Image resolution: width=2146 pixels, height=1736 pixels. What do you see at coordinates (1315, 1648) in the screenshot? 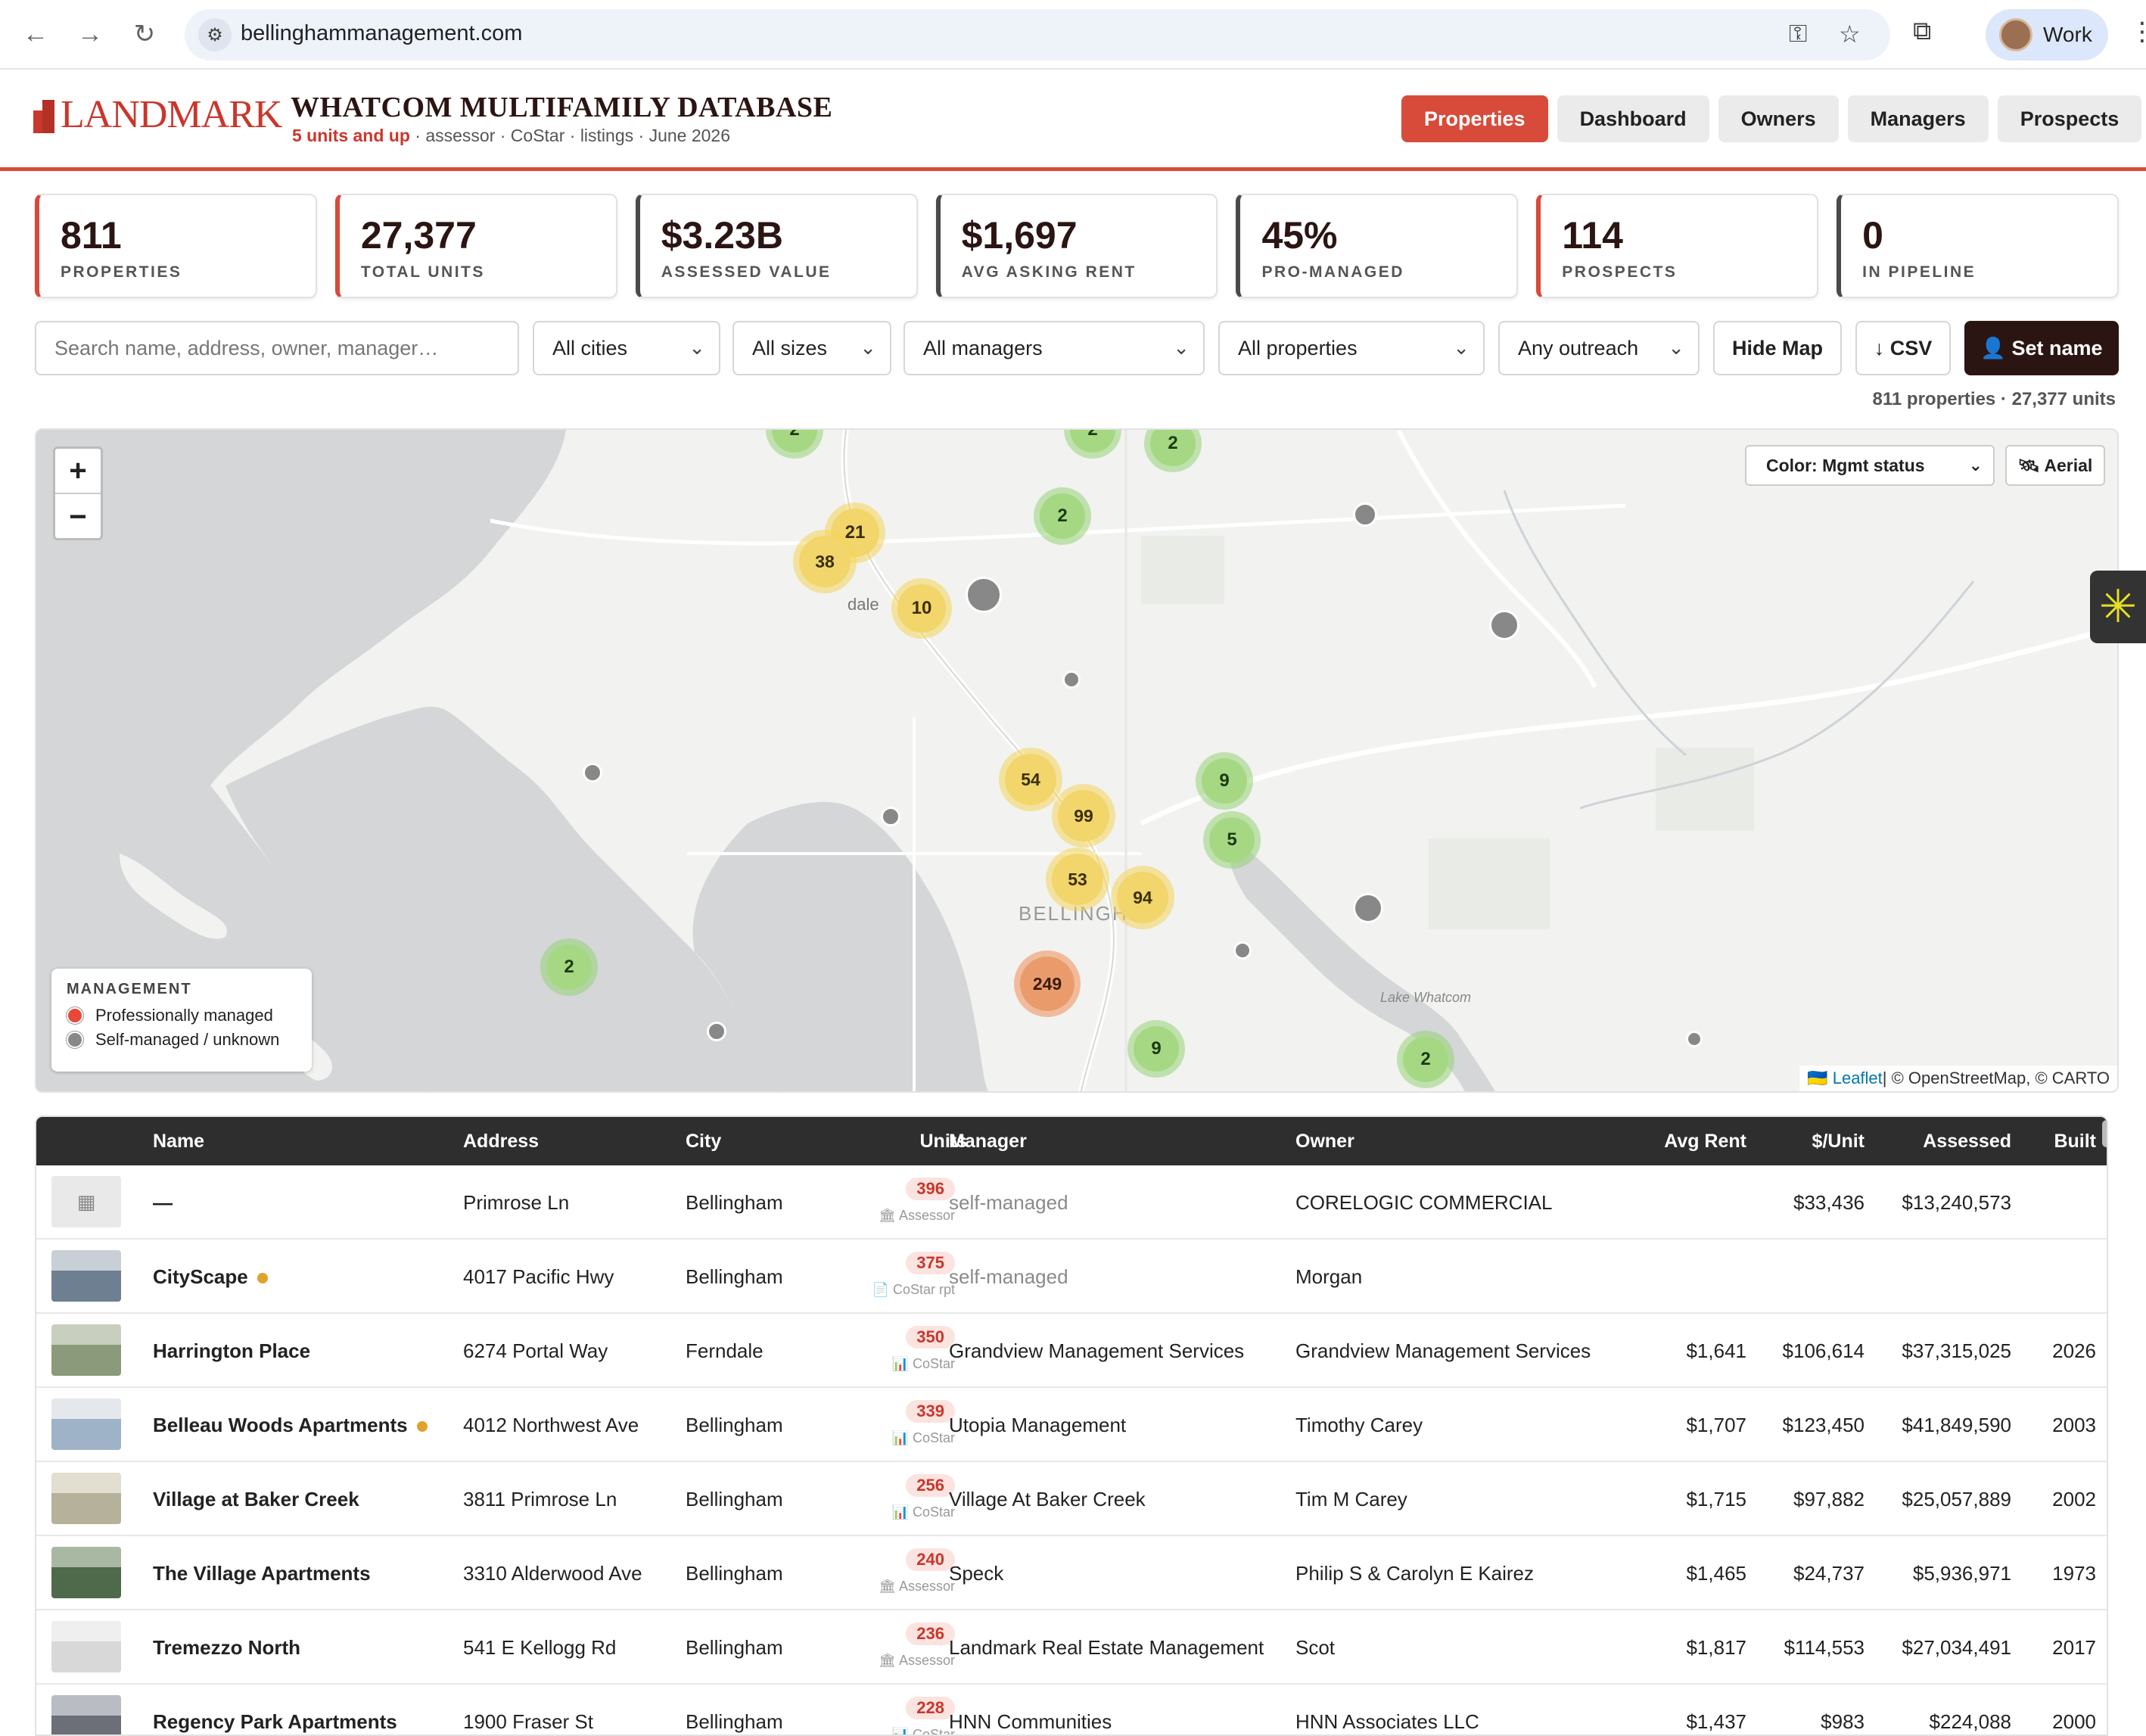
I see `property-owner: Scot` at bounding box center [1315, 1648].